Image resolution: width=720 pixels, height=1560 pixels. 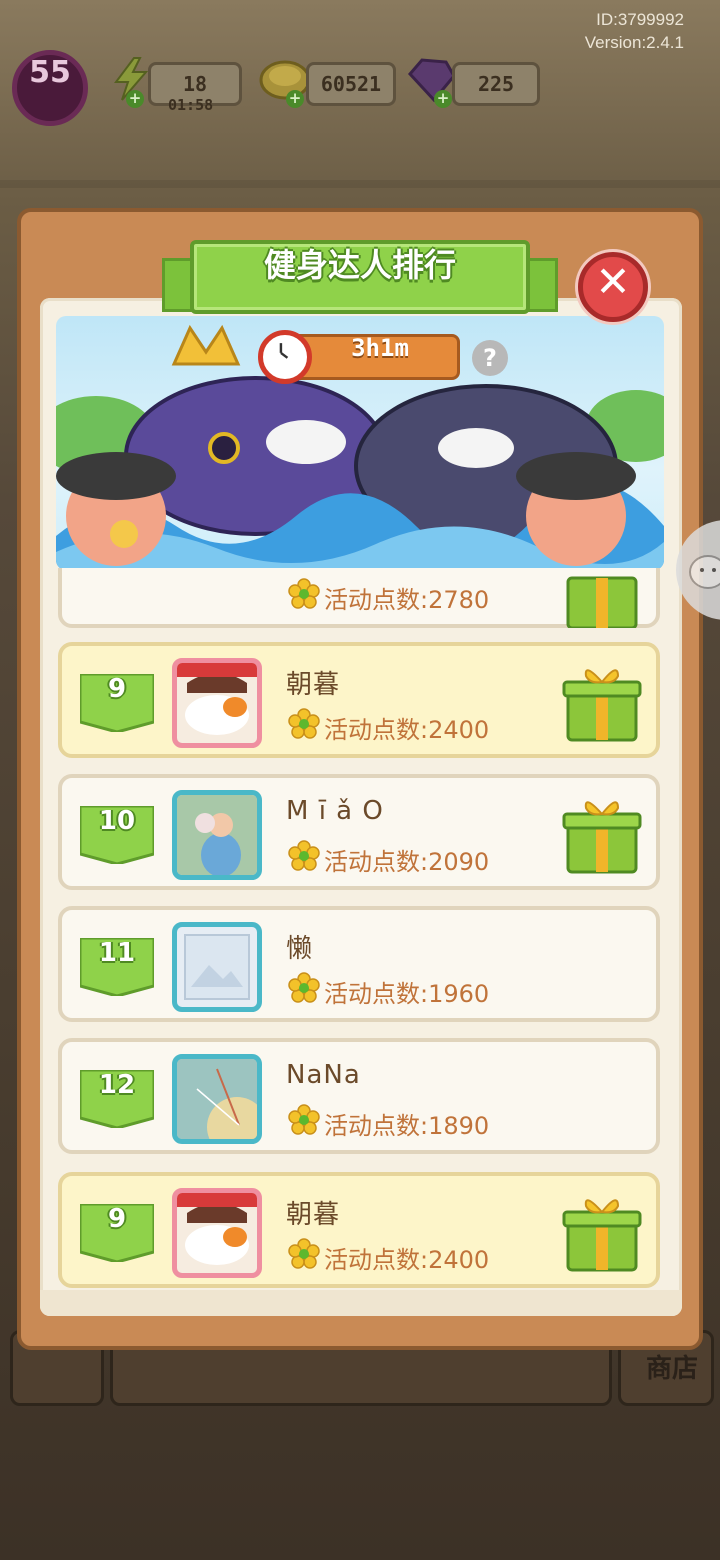 I want to click on gem-value: 225, so click(x=496, y=84).